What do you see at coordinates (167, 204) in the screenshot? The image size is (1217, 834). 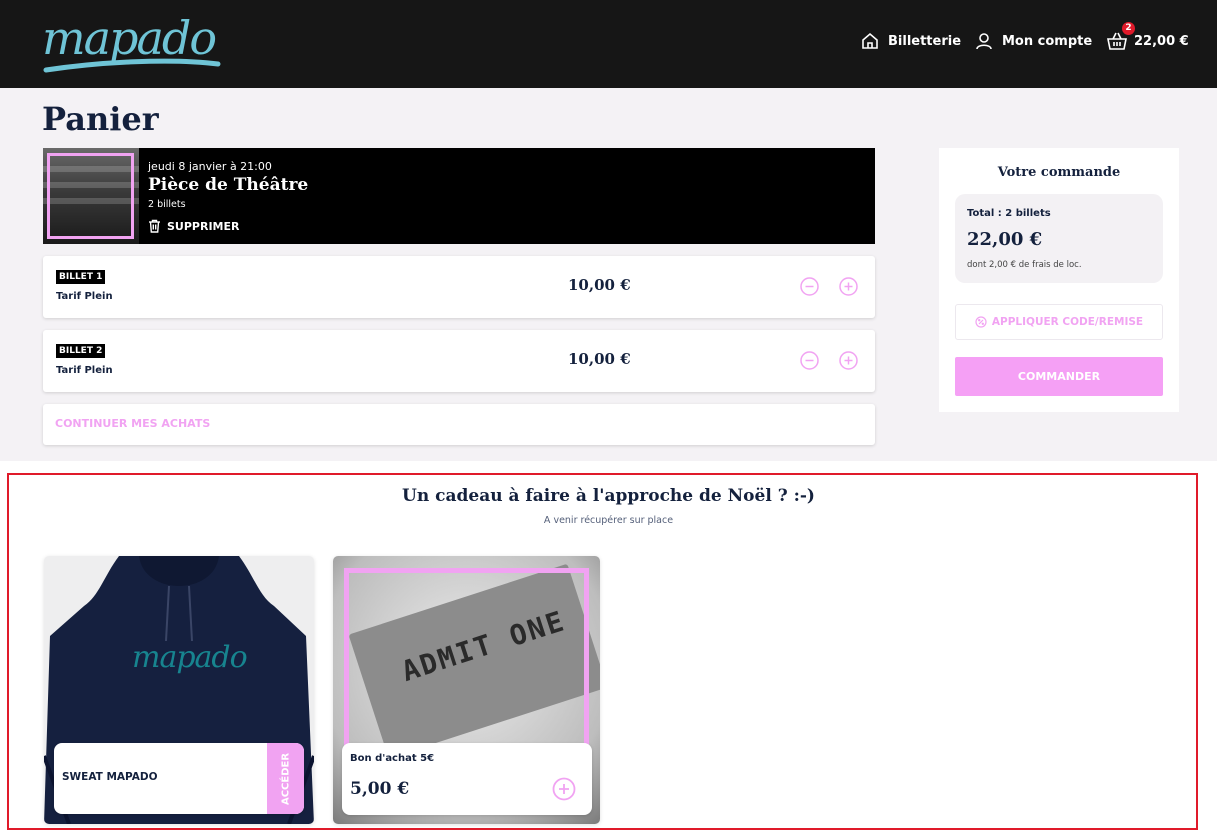 I see `event-ticket-count: 2 billets` at bounding box center [167, 204].